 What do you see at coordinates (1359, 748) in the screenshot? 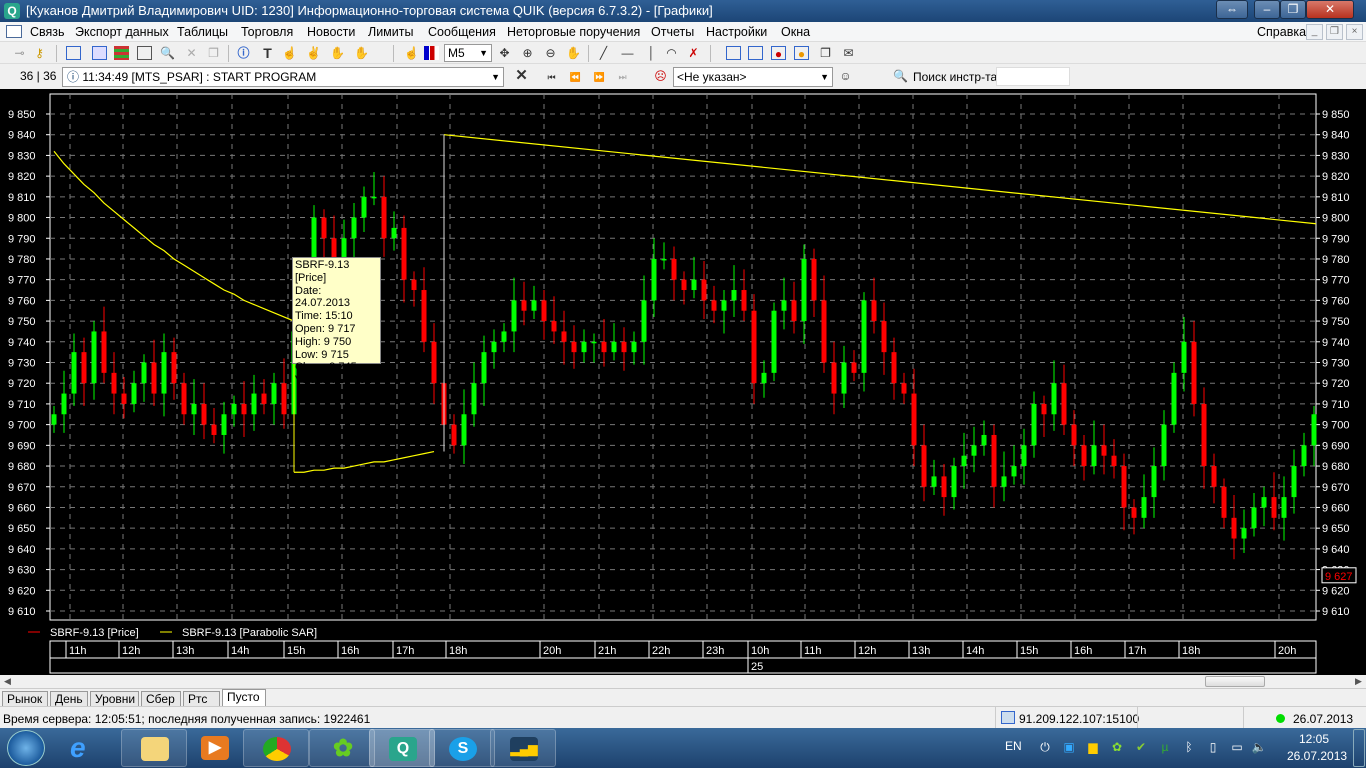
I see `show-desktop-button` at bounding box center [1359, 748].